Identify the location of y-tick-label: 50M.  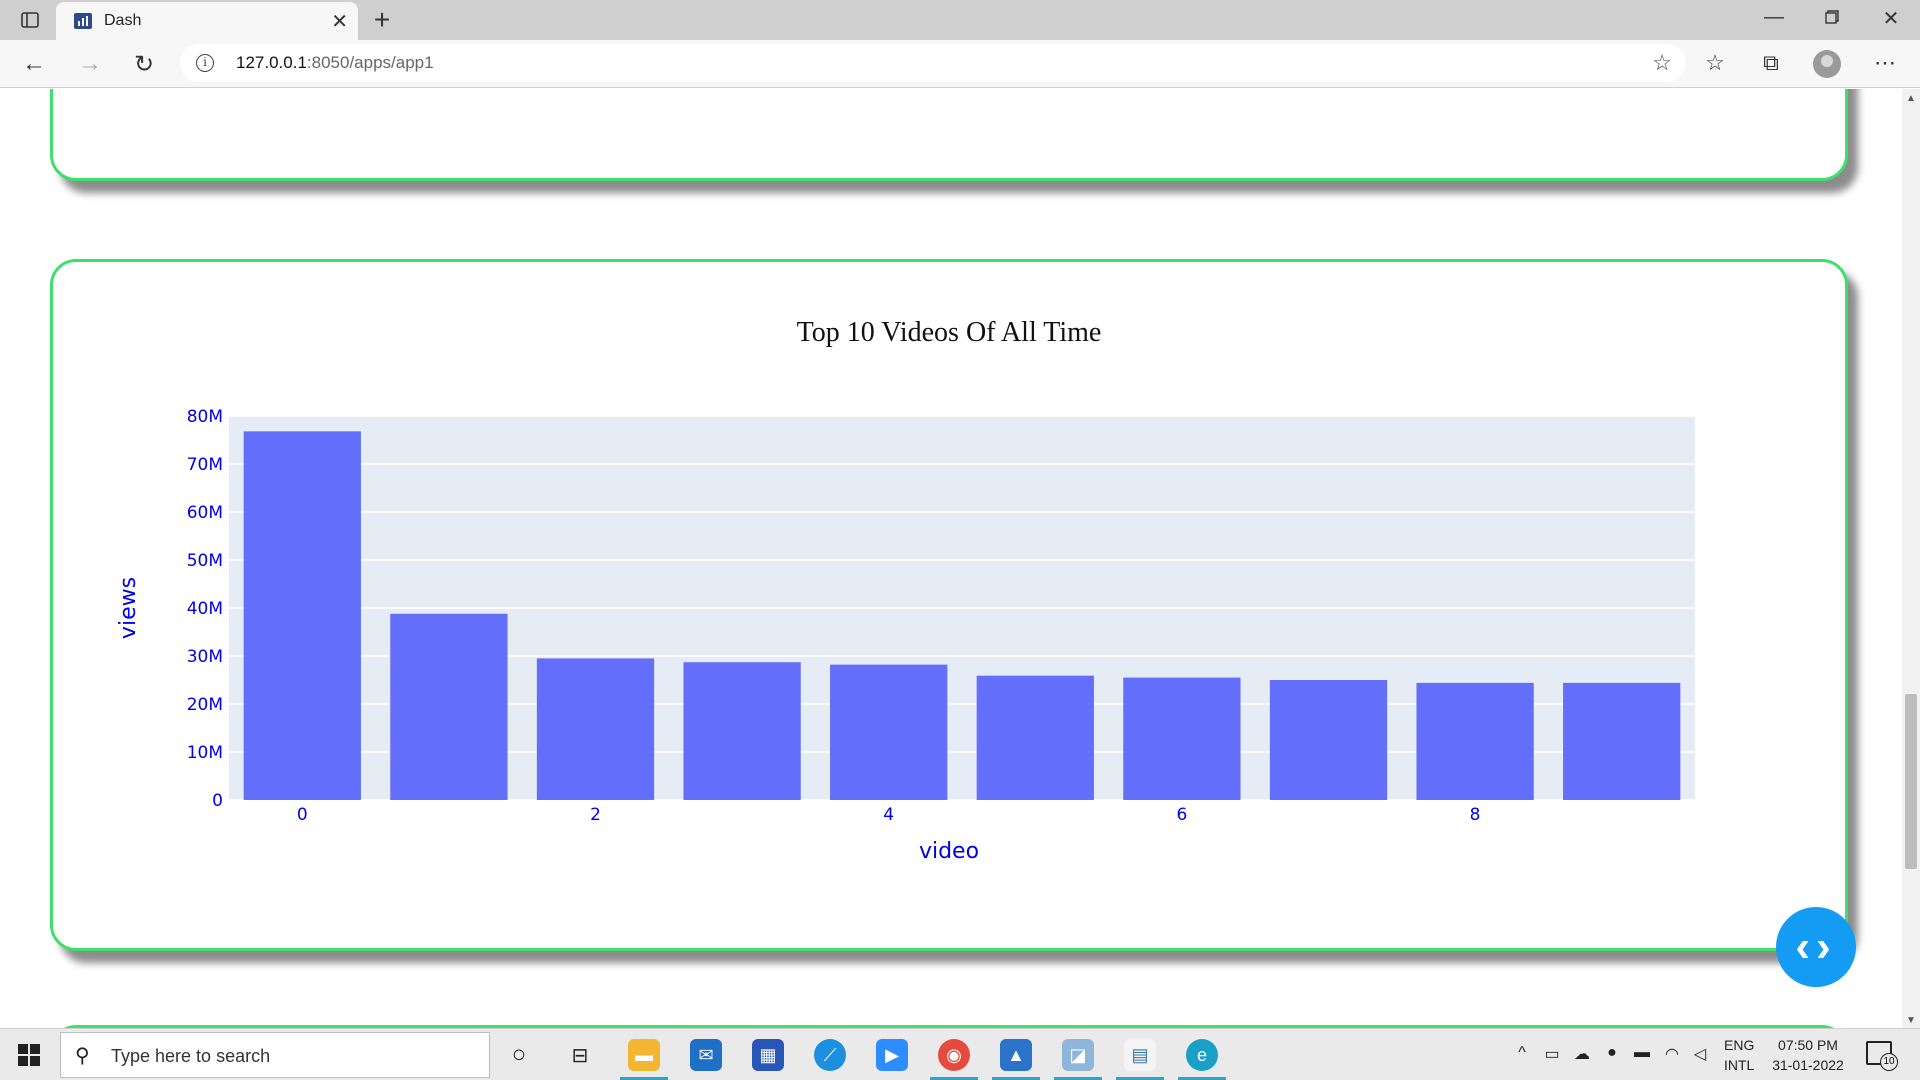
(205, 561).